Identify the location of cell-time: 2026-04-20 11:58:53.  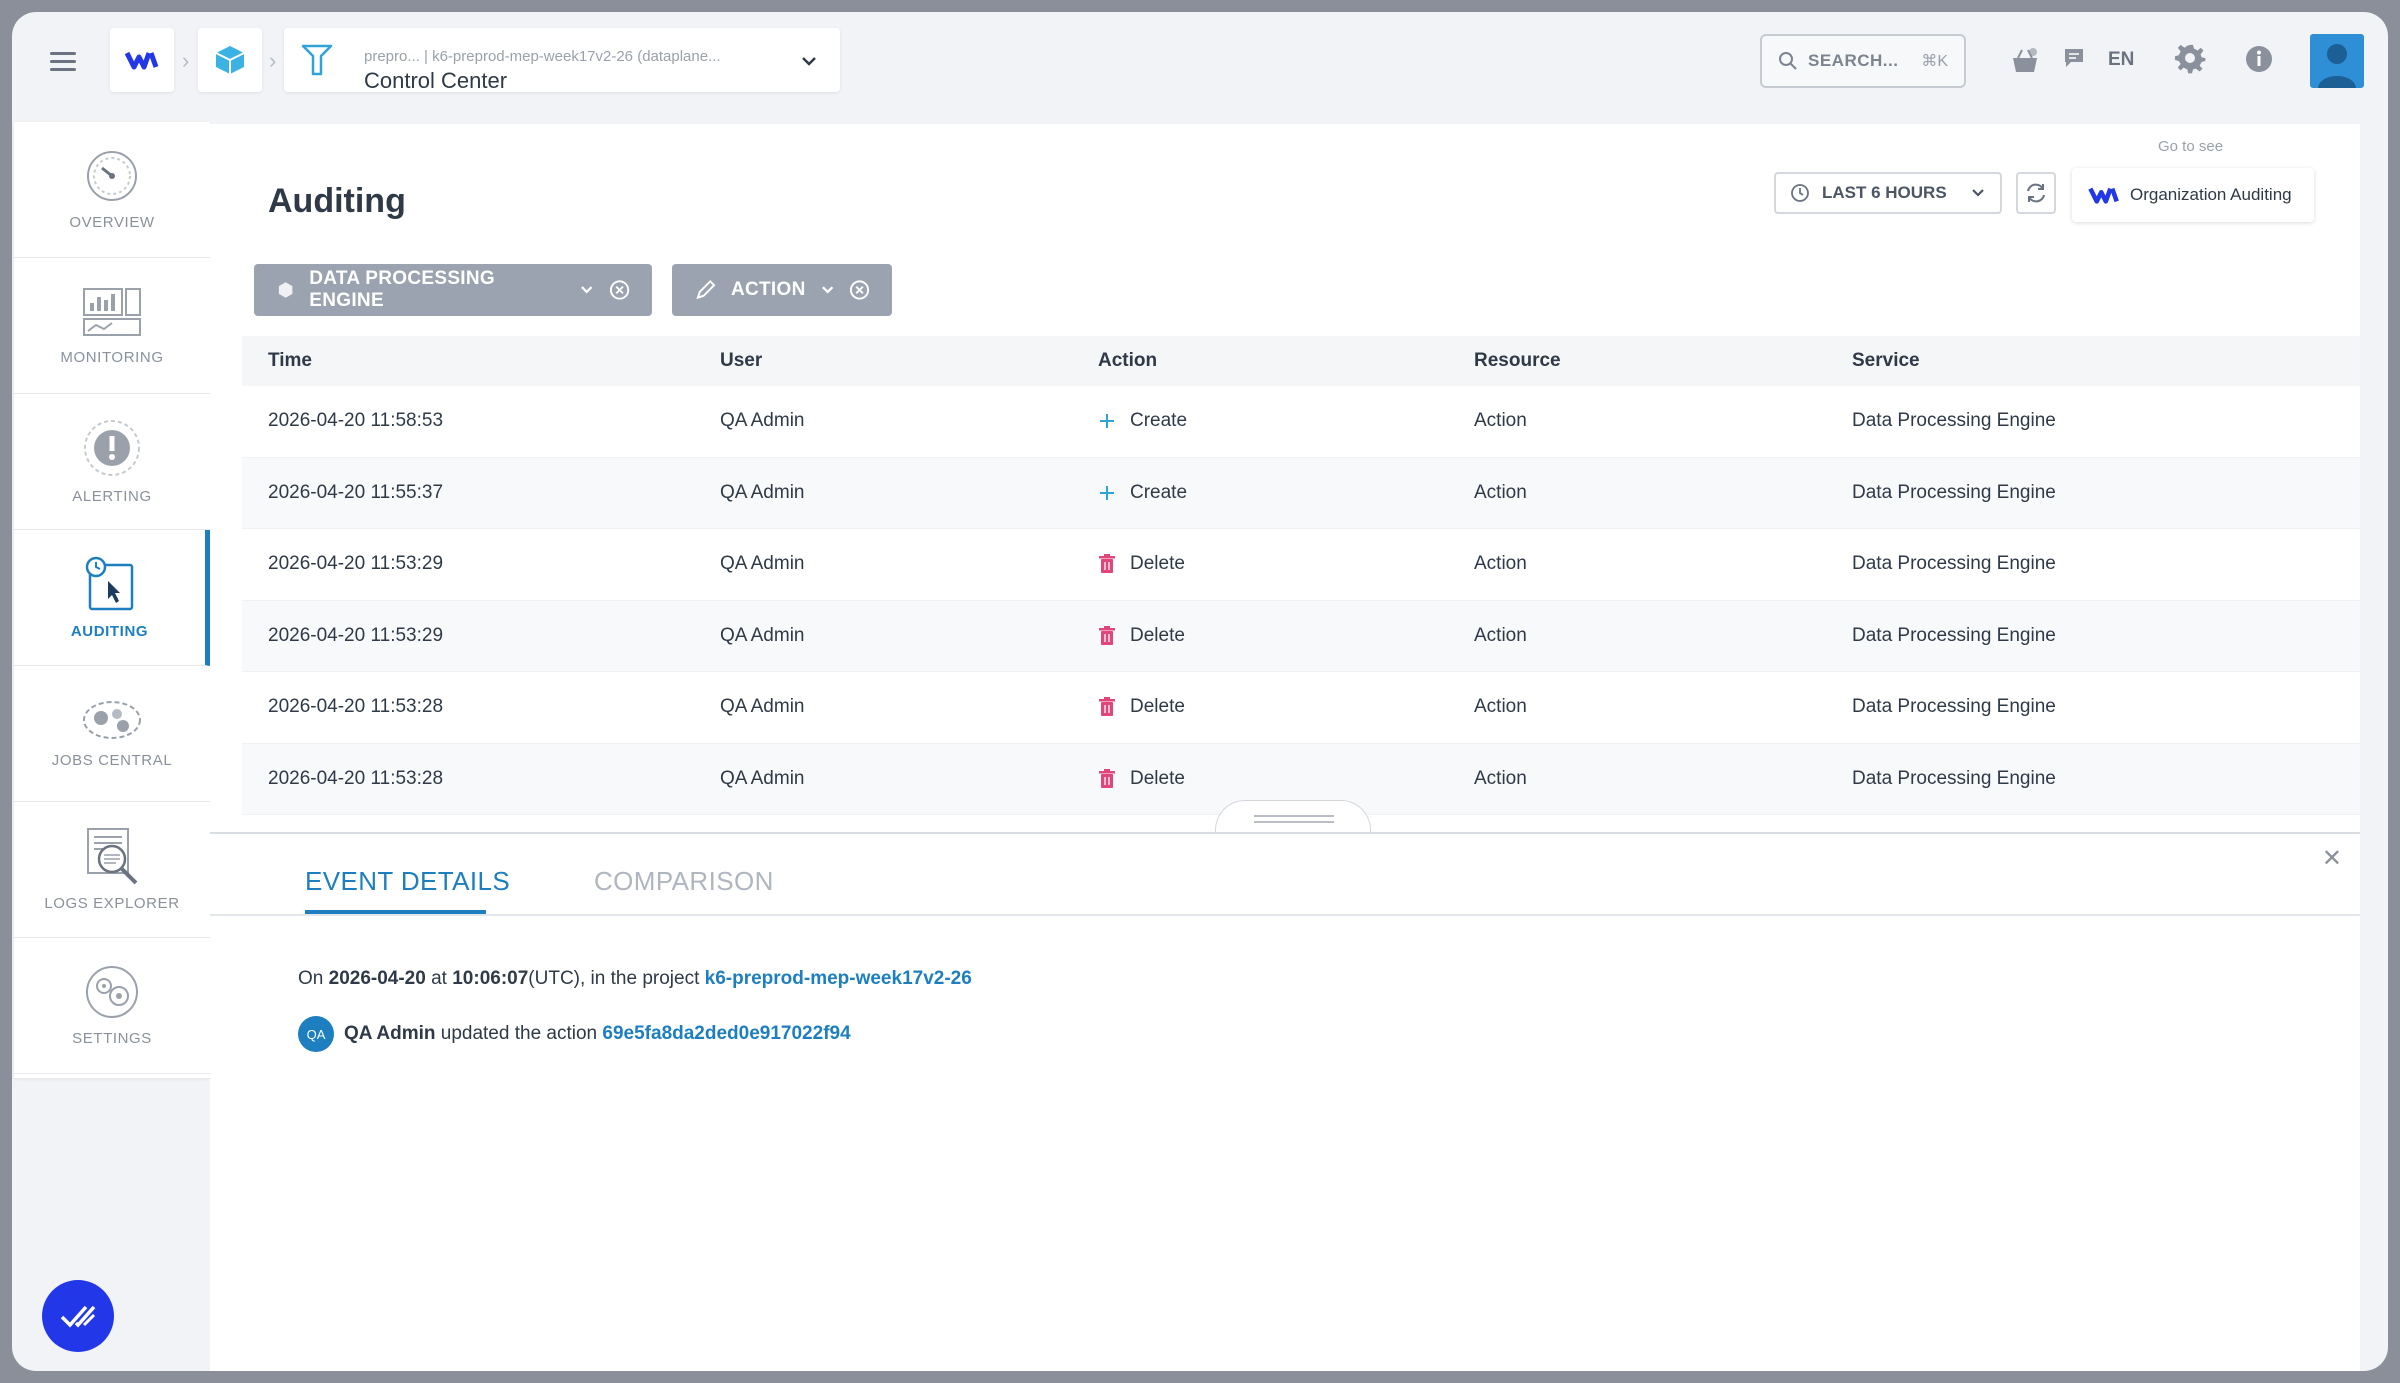
(356, 421).